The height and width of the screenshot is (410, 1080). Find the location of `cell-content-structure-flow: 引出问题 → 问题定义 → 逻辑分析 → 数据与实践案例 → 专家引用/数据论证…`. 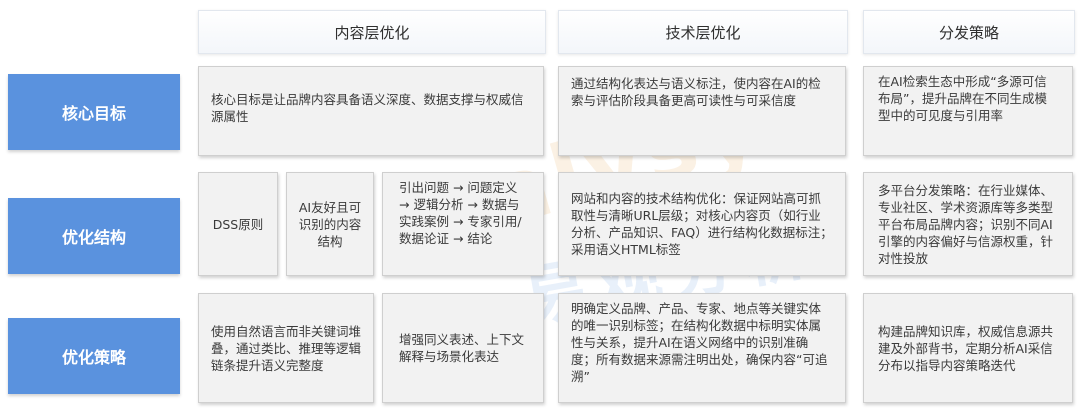

cell-content-structure-flow: 引出问题 → 问题定义 → 逻辑分析 → 数据与实践案例 → 专家引用/数据论证… is located at coordinates (463, 224).